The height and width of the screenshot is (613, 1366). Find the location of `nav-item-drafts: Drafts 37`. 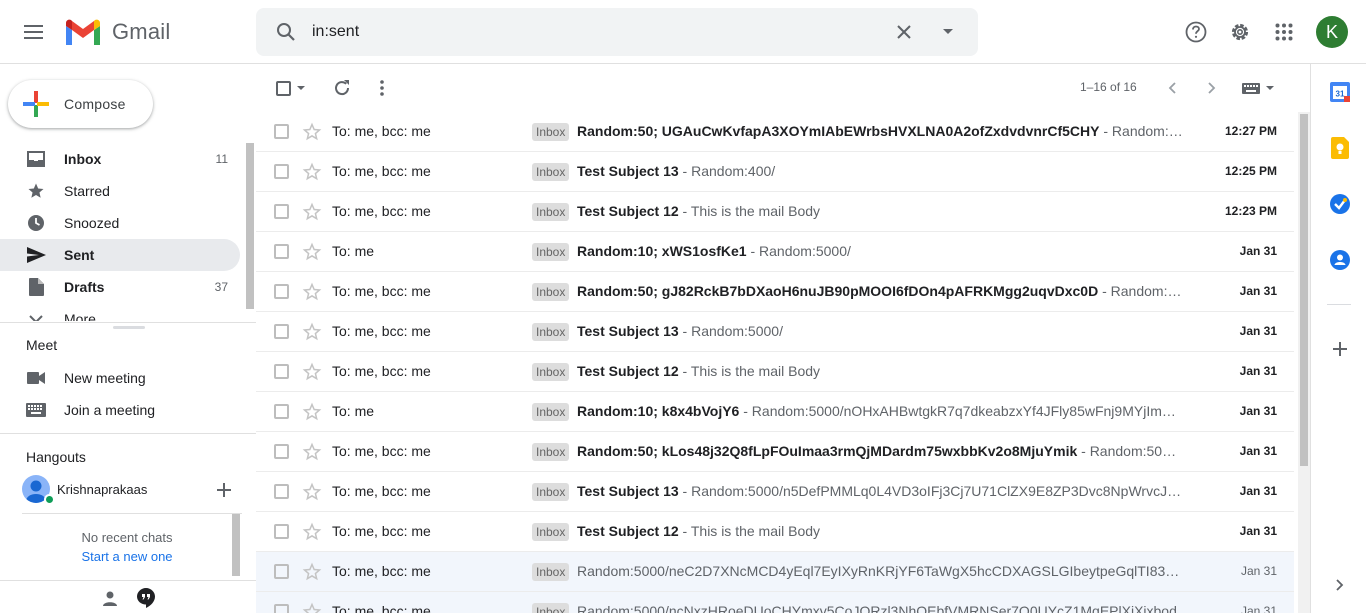

nav-item-drafts: Drafts 37 is located at coordinates (120, 287).